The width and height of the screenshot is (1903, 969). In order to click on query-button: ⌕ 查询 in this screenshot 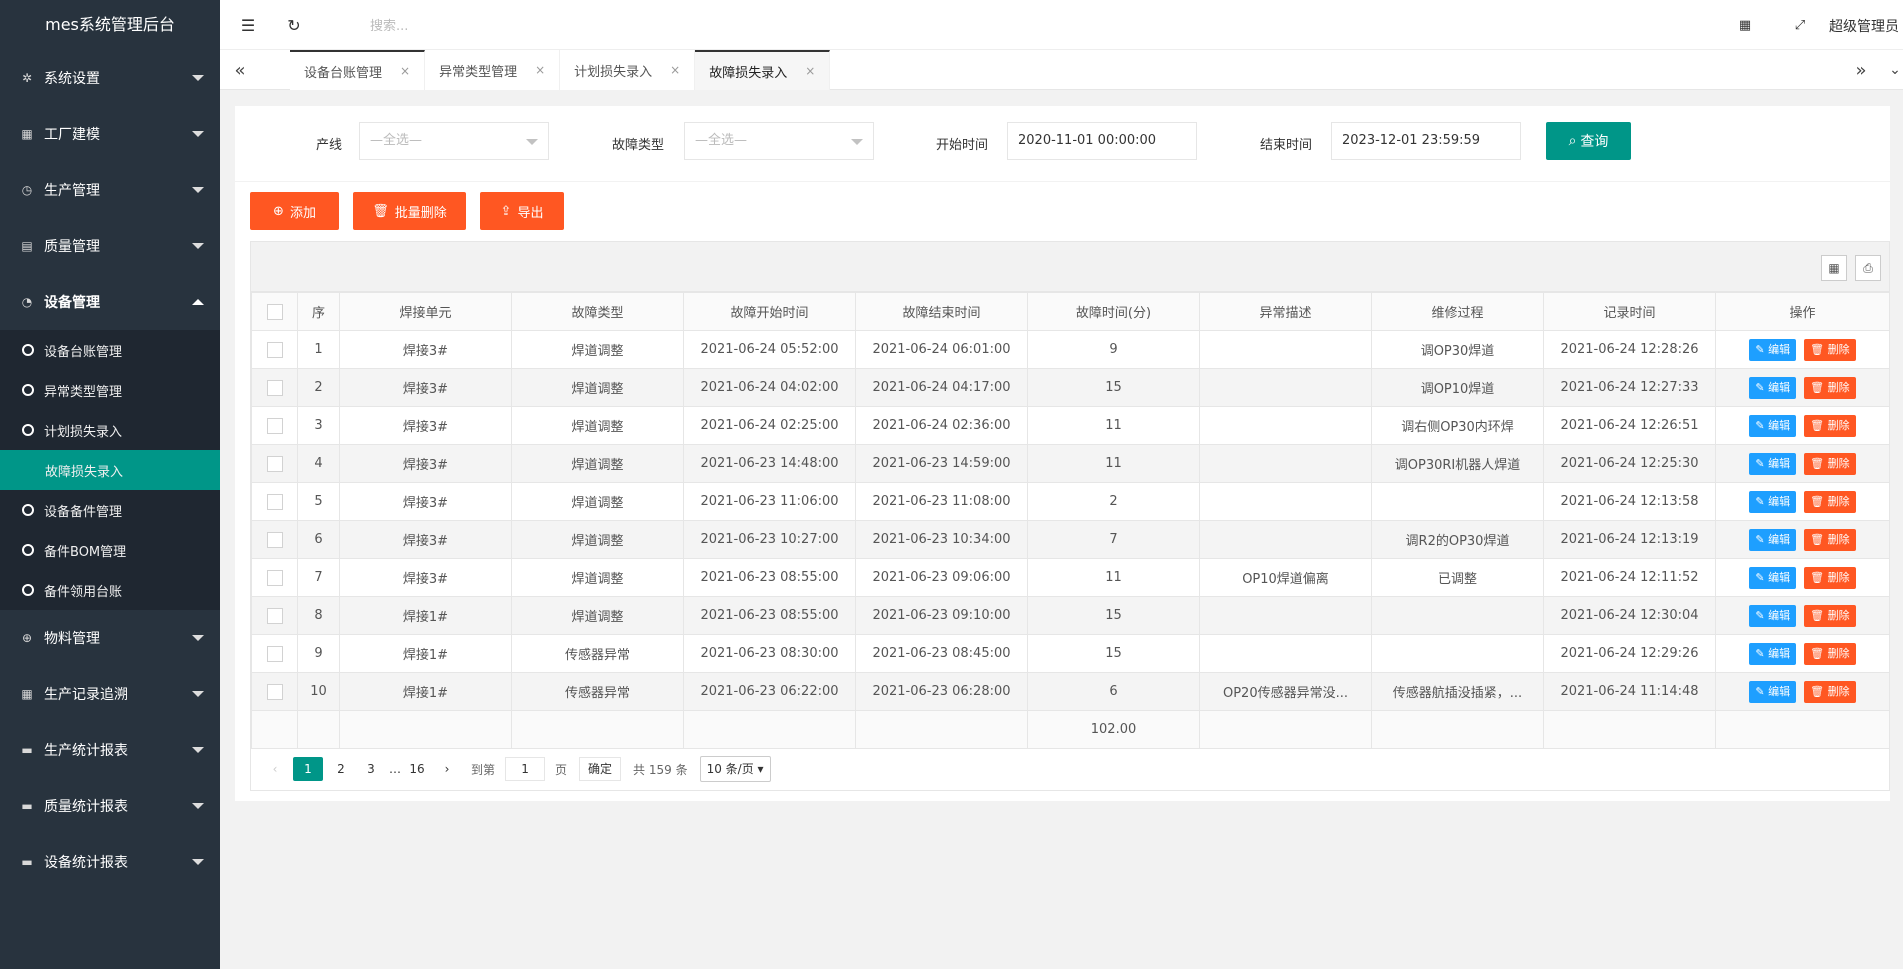, I will do `click(1588, 141)`.